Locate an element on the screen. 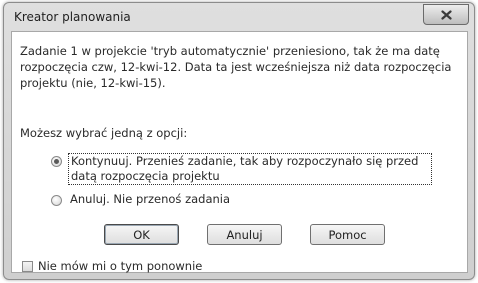  close-button is located at coordinates (446, 14).